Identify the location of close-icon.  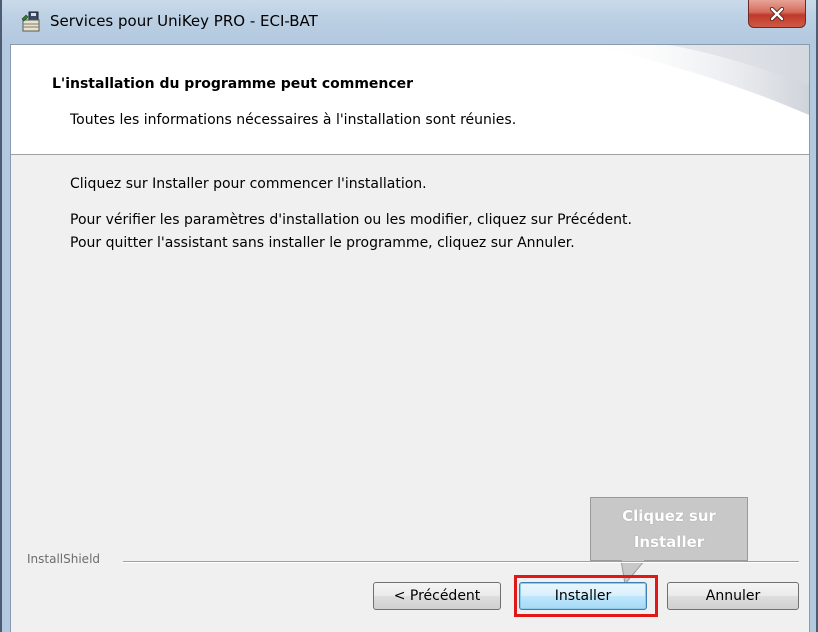
(777, 13).